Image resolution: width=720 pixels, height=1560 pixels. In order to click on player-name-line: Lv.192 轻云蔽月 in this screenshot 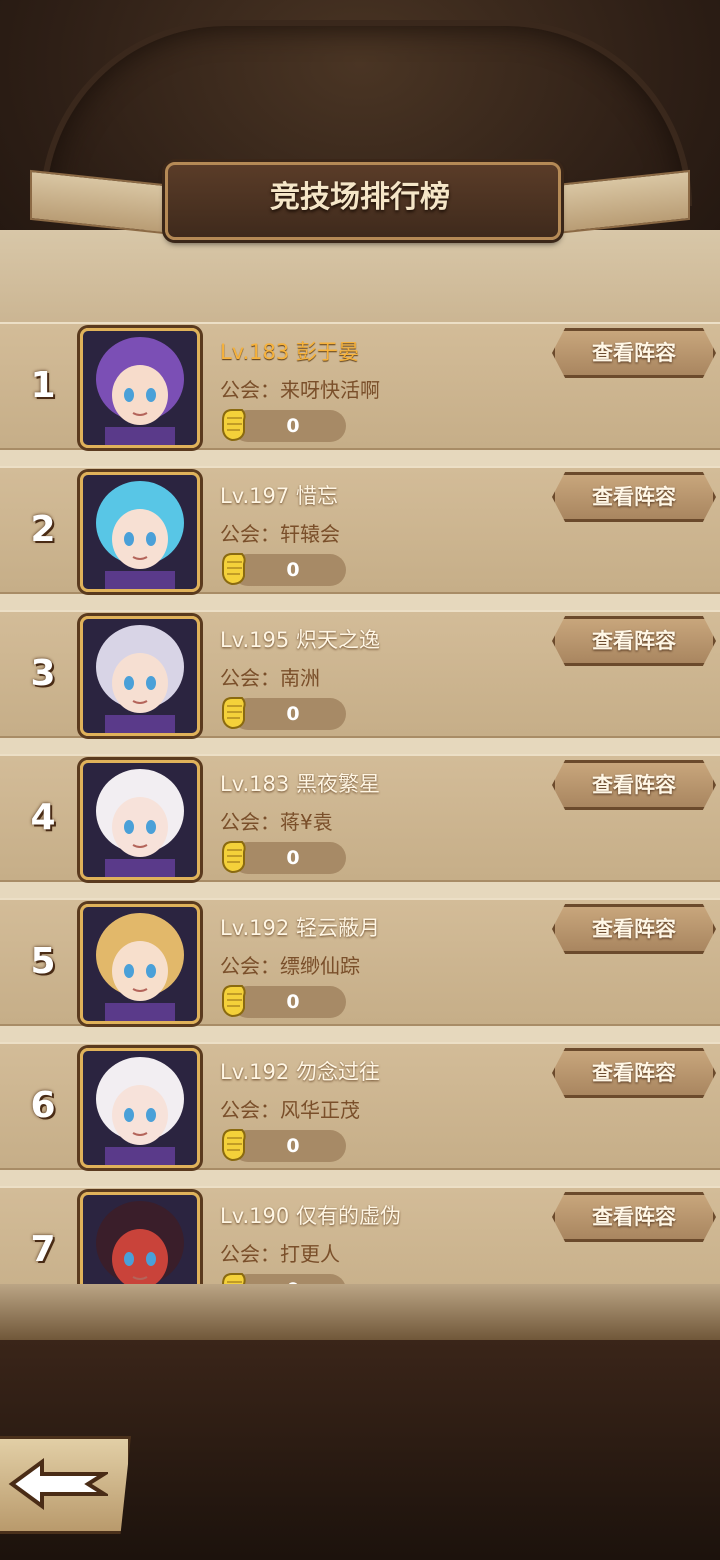, I will do `click(300, 927)`.